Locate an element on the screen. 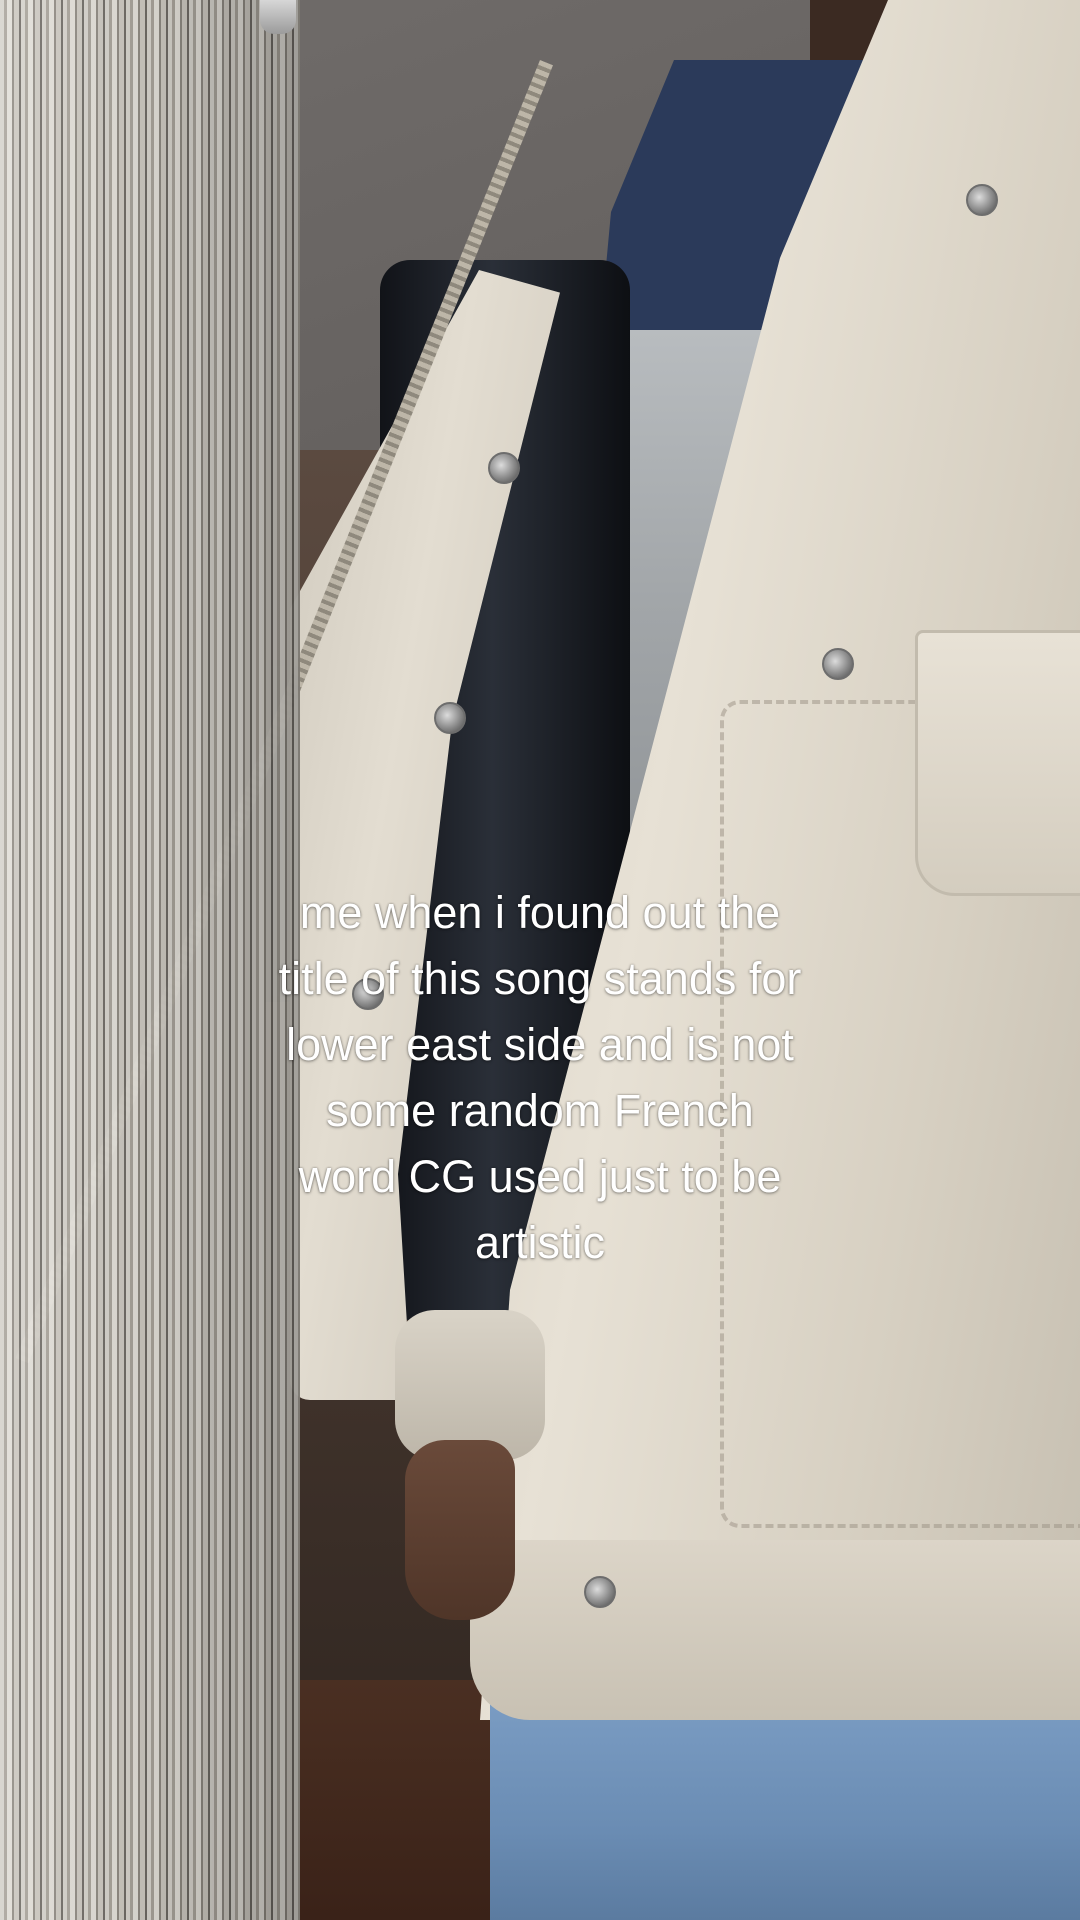 The height and width of the screenshot is (1920, 1080). jeans is located at coordinates (785, 1810).